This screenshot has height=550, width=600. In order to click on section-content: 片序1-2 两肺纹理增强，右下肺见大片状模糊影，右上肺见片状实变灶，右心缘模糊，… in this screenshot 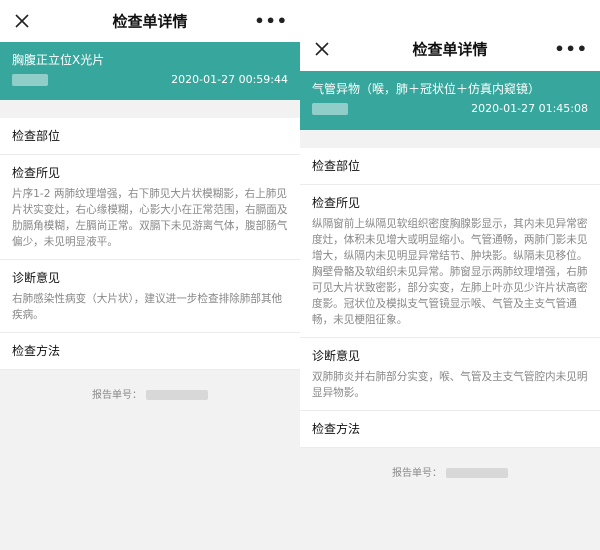, I will do `click(150, 218)`.